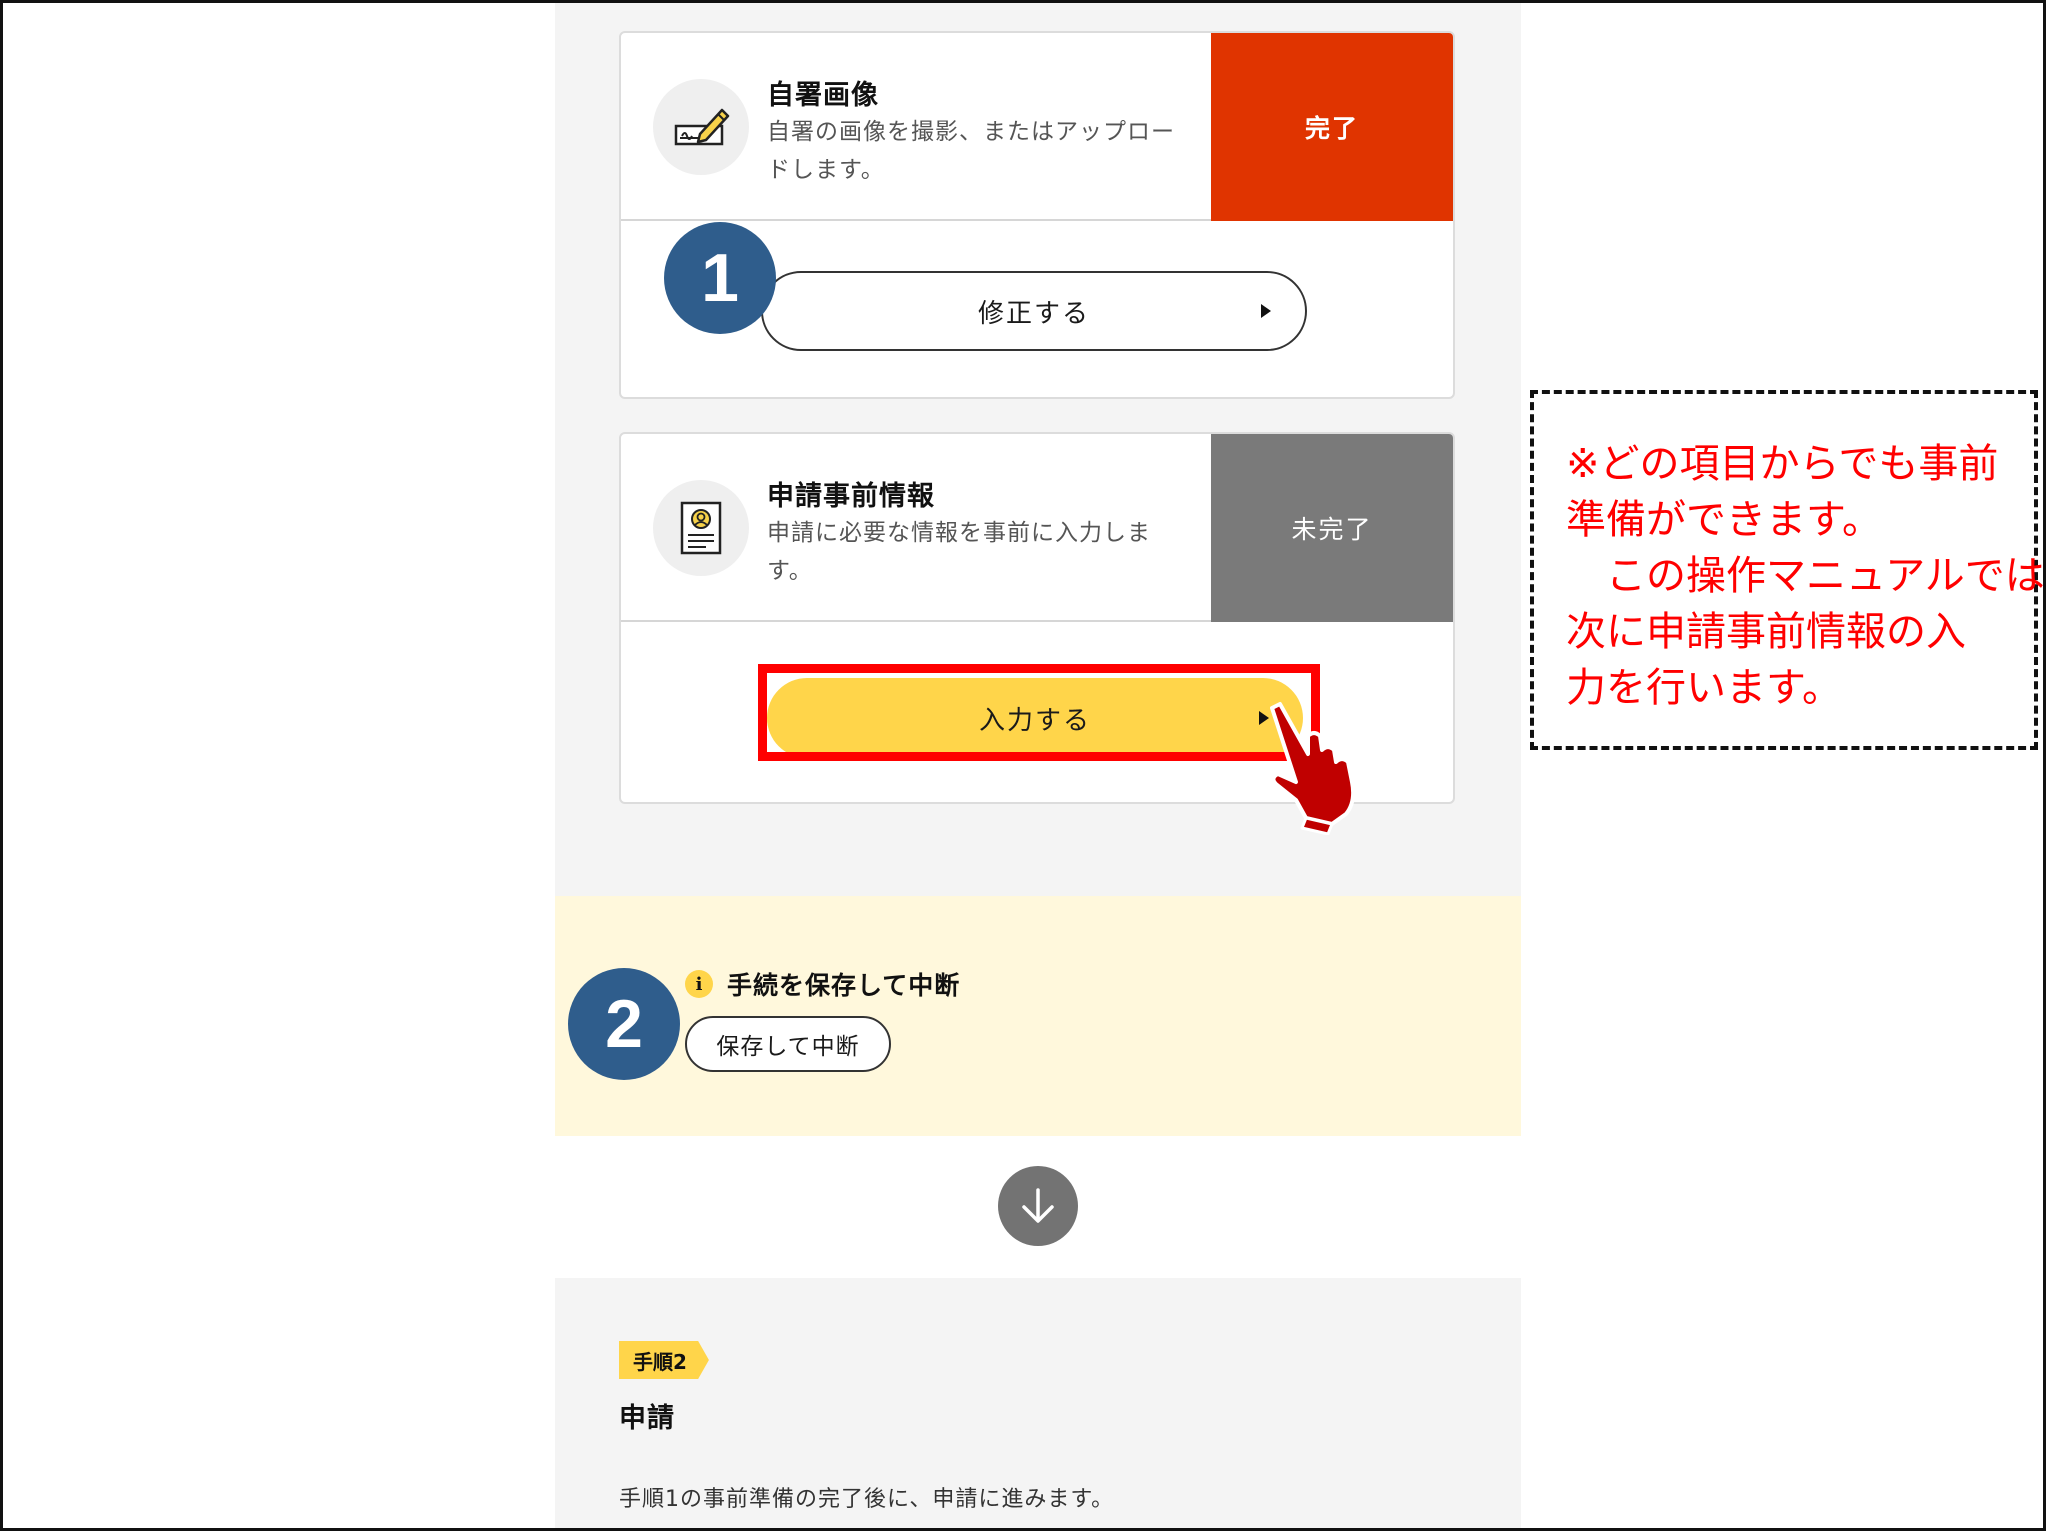 The width and height of the screenshot is (2046, 1531). What do you see at coordinates (1704, 688) in the screenshot?
I see `callout-line: 力を行います。` at bounding box center [1704, 688].